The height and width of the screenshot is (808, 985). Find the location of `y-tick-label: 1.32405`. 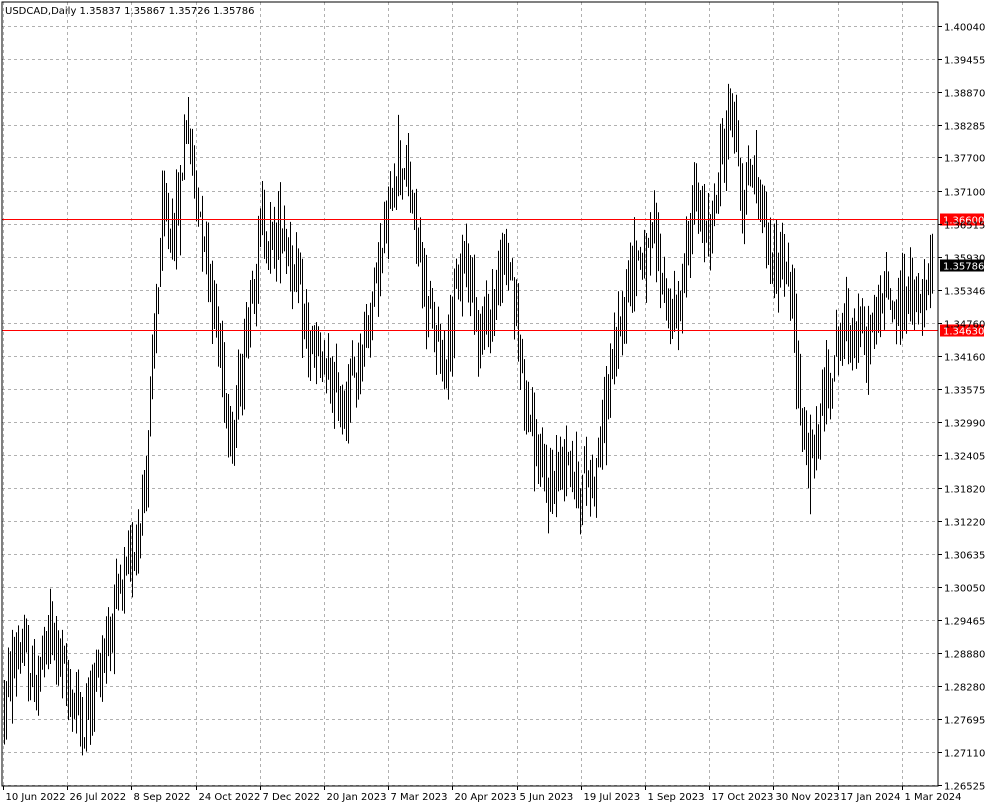

y-tick-label: 1.32405 is located at coordinates (964, 457).